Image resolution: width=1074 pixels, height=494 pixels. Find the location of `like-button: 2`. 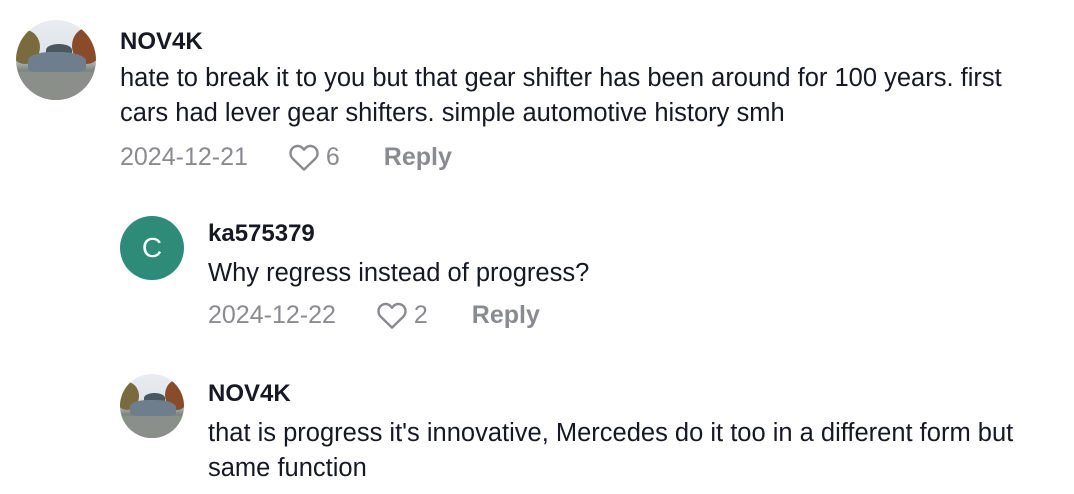

like-button: 2 is located at coordinates (402, 315).